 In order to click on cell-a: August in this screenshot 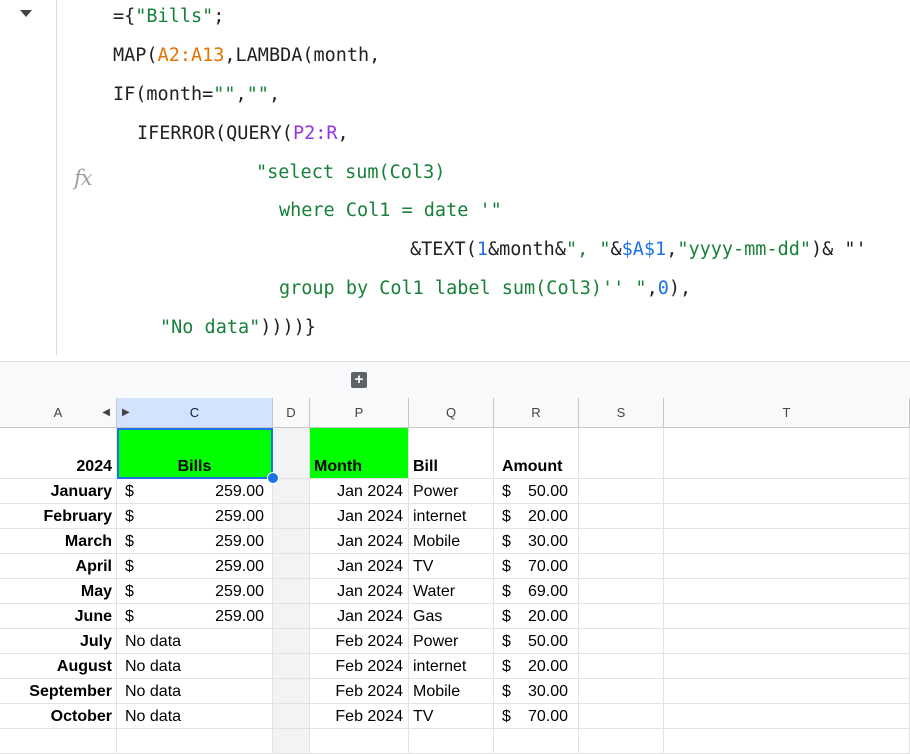, I will do `click(58, 666)`.